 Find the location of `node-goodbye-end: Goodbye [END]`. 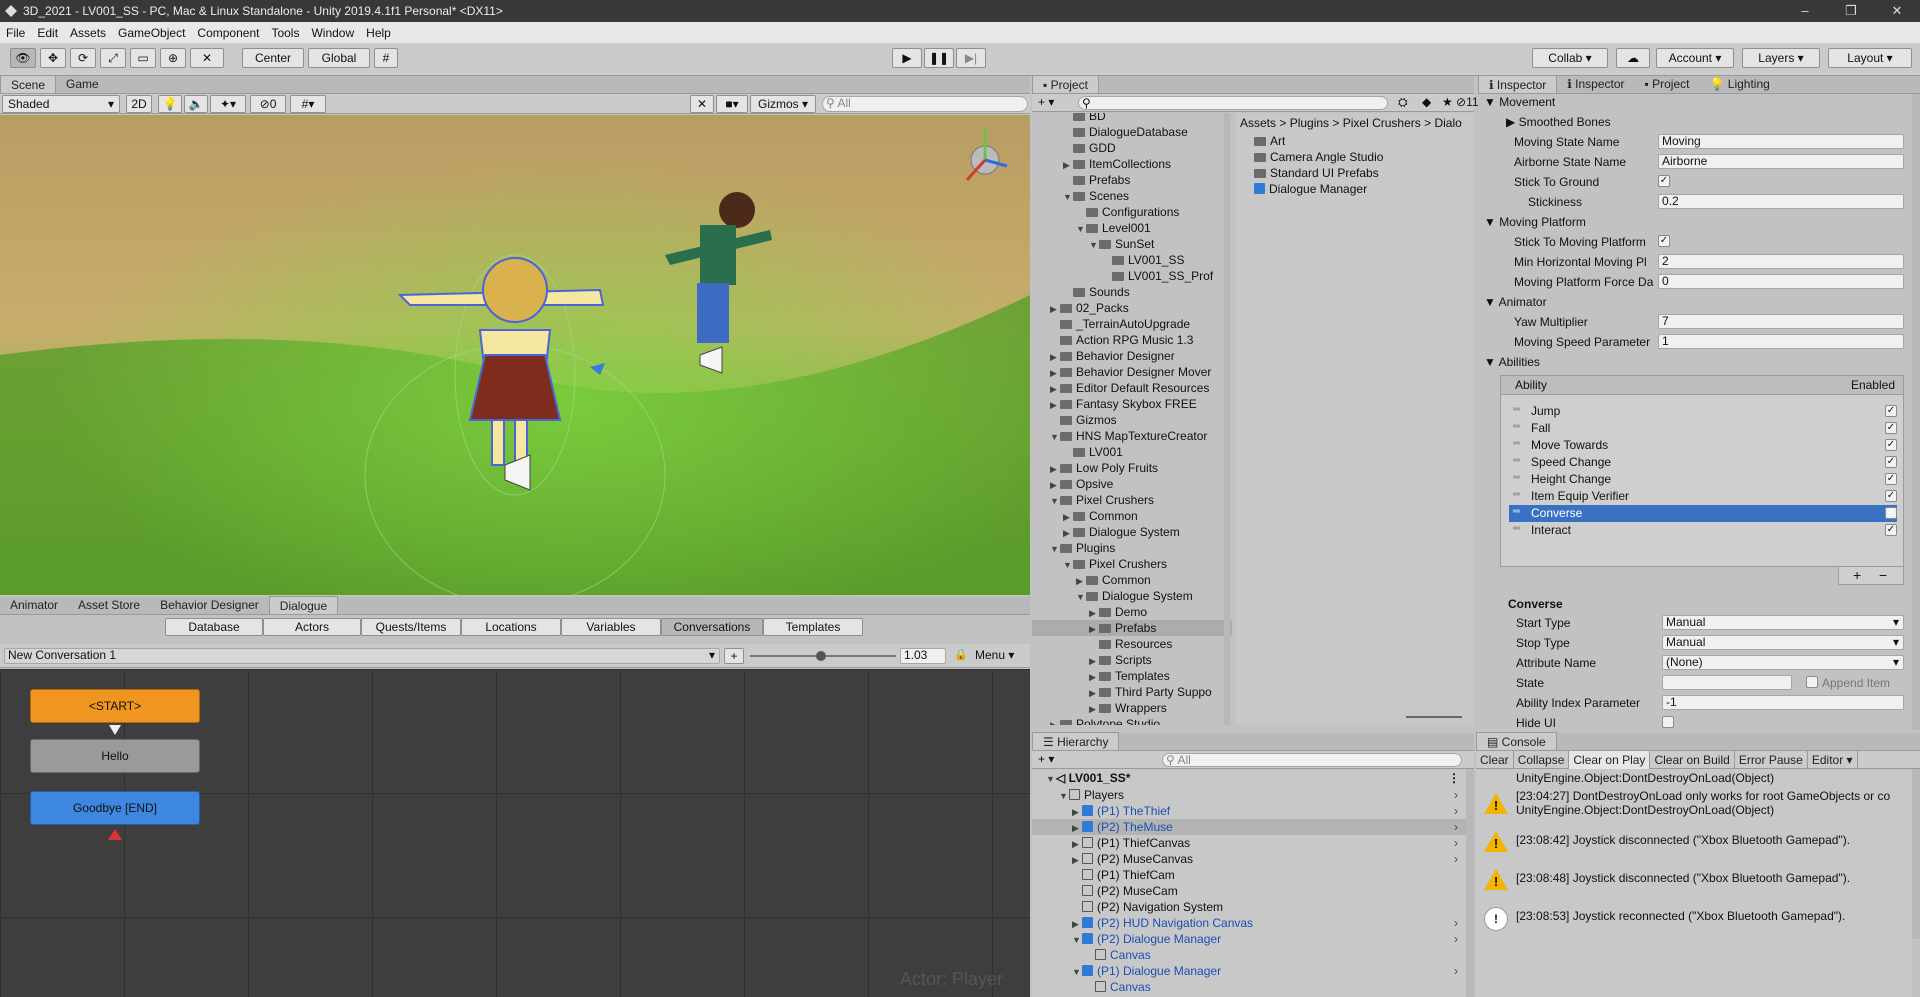

node-goodbye-end: Goodbye [END] is located at coordinates (115, 808).